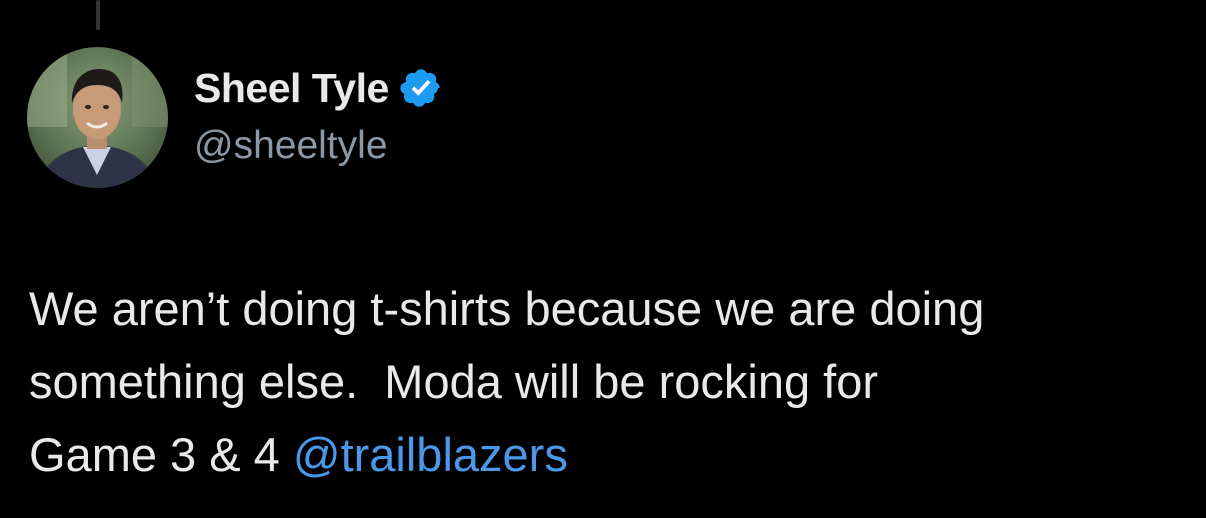 Image resolution: width=1206 pixels, height=518 pixels. Describe the element at coordinates (430, 454) in the screenshot. I see `mention-link: @trailblazers` at that location.